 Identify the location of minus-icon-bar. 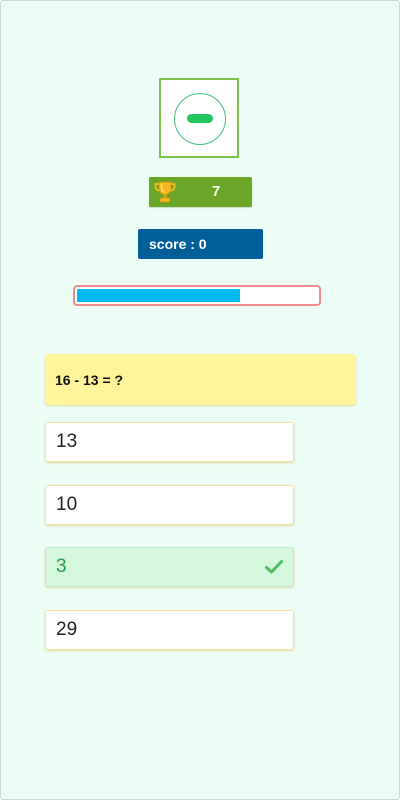
(200, 118).